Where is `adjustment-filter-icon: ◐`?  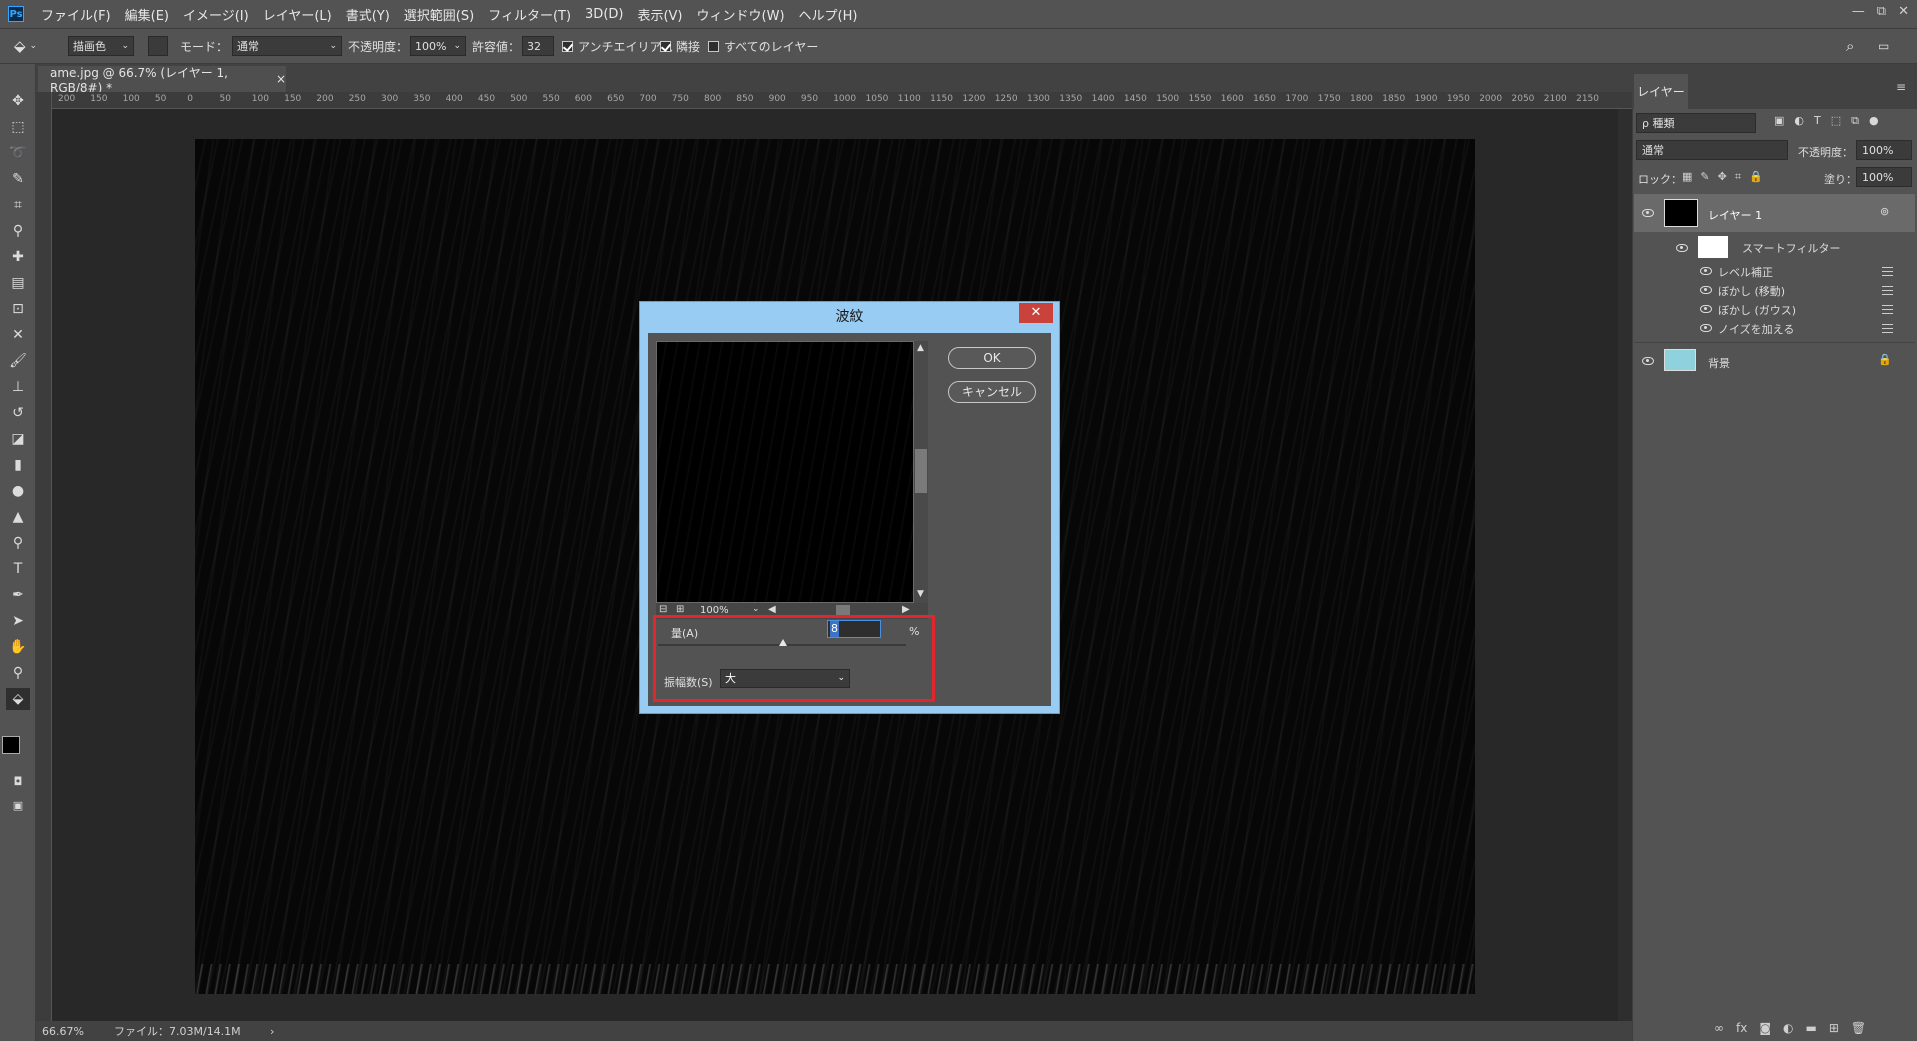 adjustment-filter-icon: ◐ is located at coordinates (1799, 121).